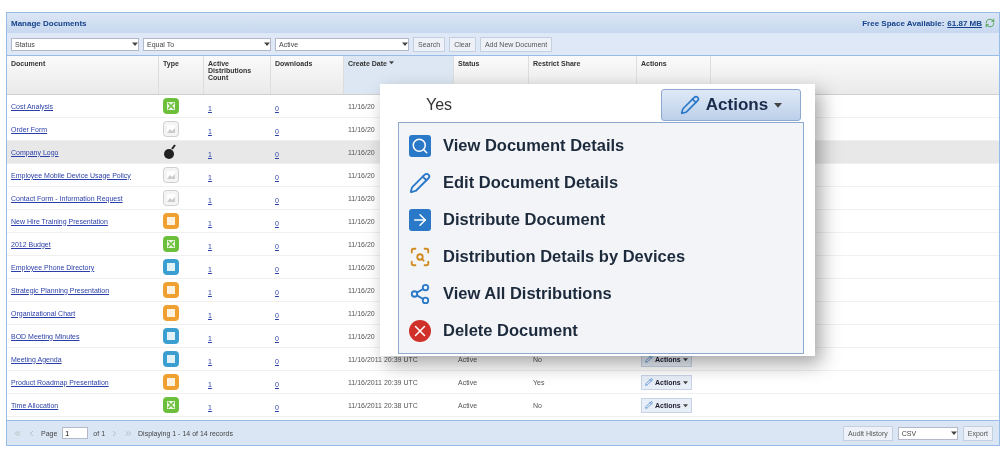 The height and width of the screenshot is (450, 1006). Describe the element at coordinates (439, 105) in the screenshot. I see `restrict-share-value: Yes` at that location.